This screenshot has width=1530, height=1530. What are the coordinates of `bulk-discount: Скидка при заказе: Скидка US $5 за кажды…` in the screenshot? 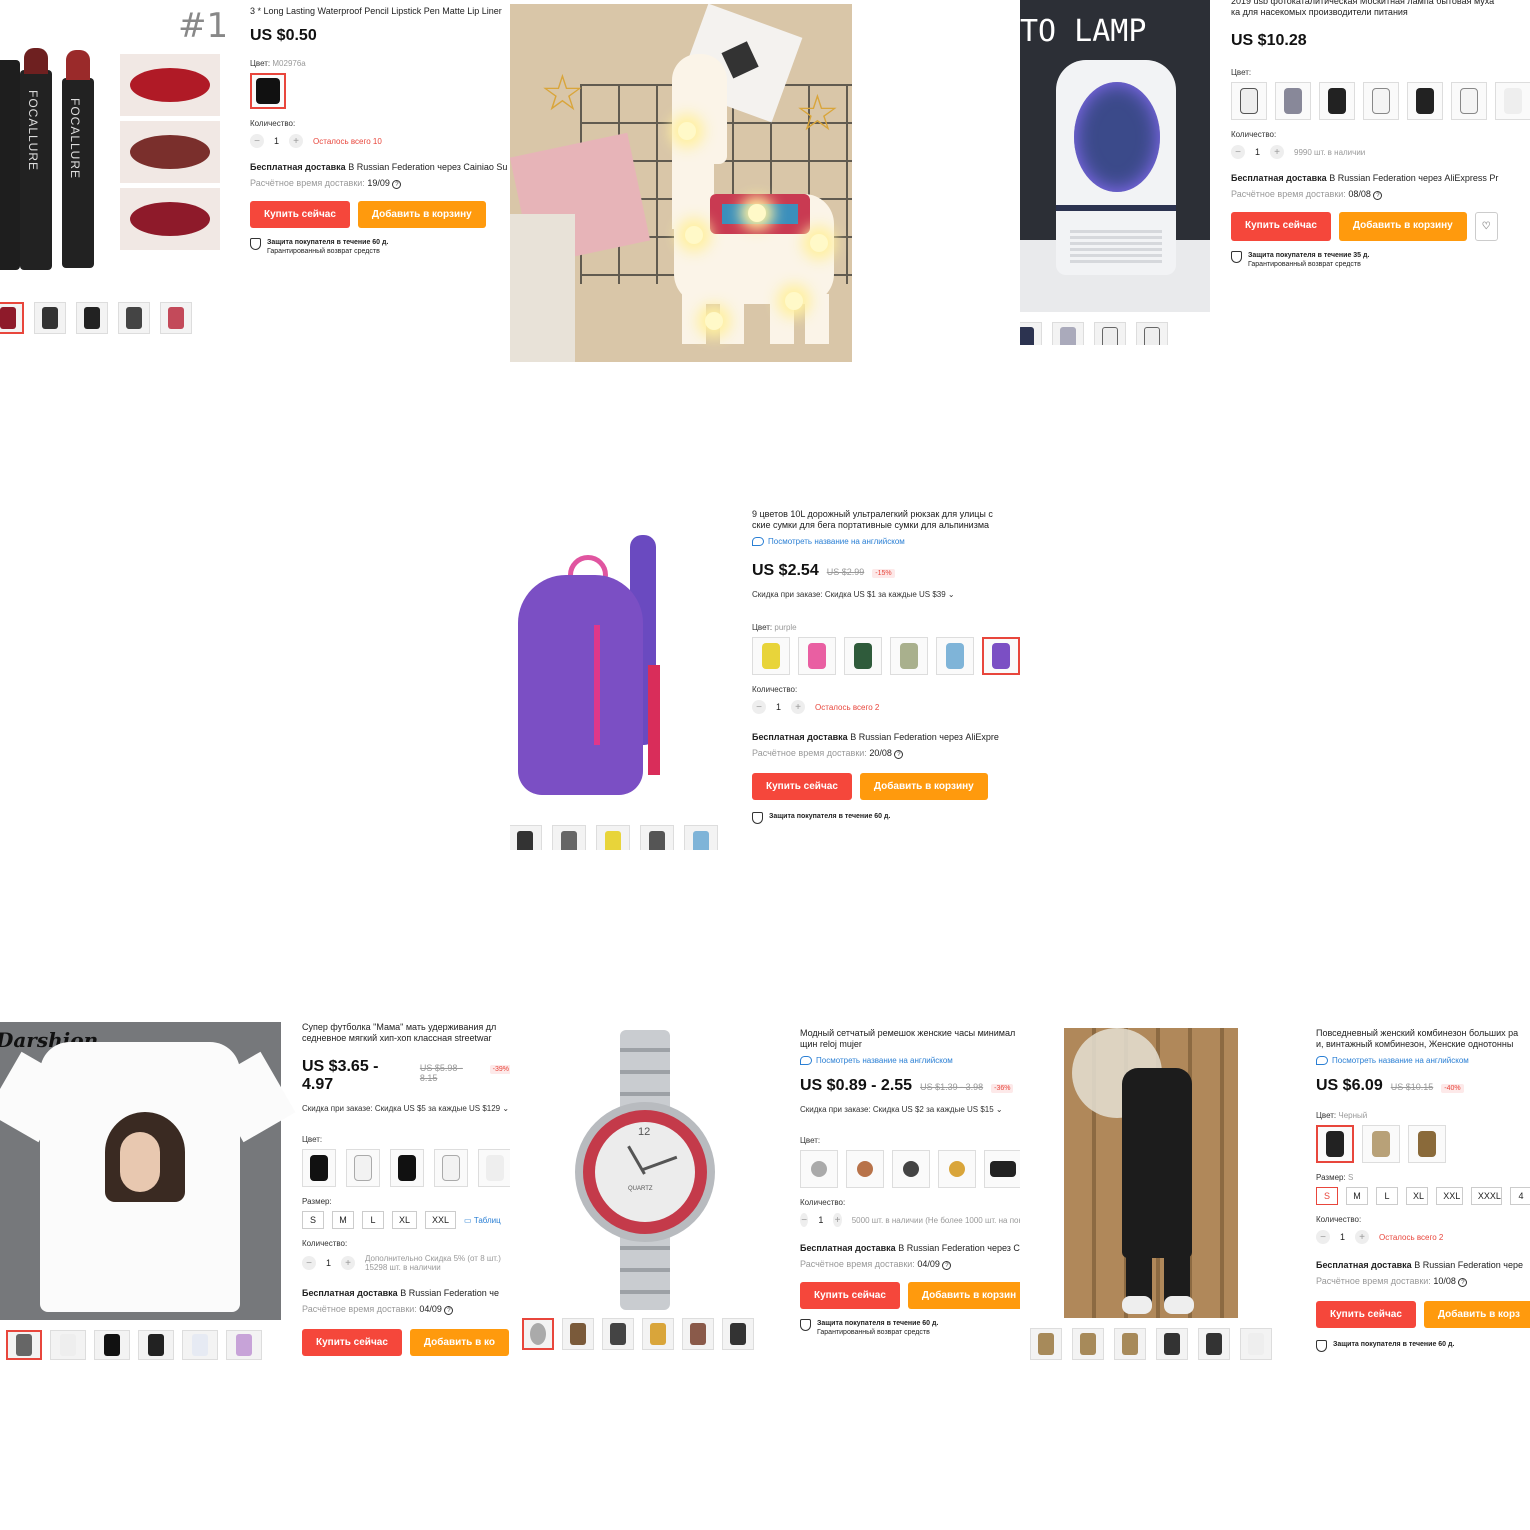 It's located at (406, 1108).